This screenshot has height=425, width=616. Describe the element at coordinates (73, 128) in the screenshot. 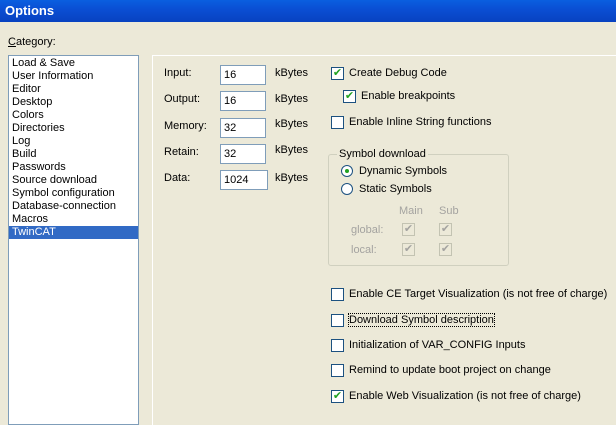

I see `category-item-directories: Directories` at that location.